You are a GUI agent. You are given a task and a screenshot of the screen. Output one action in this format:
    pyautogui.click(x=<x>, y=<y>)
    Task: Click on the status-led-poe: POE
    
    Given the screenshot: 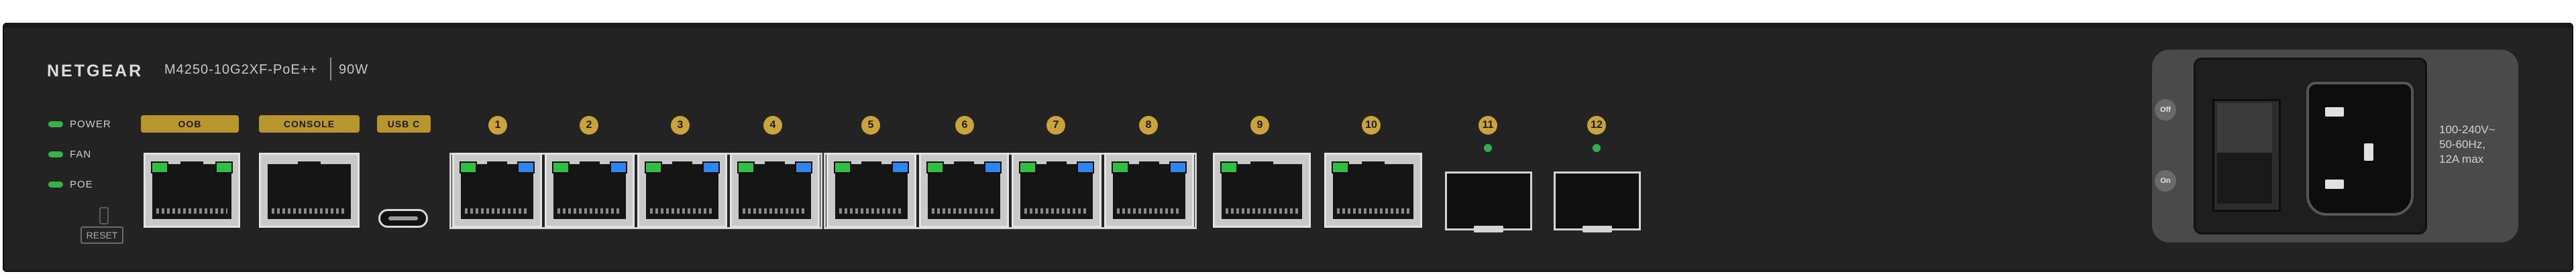 What is the action you would take?
    pyautogui.click(x=70, y=184)
    